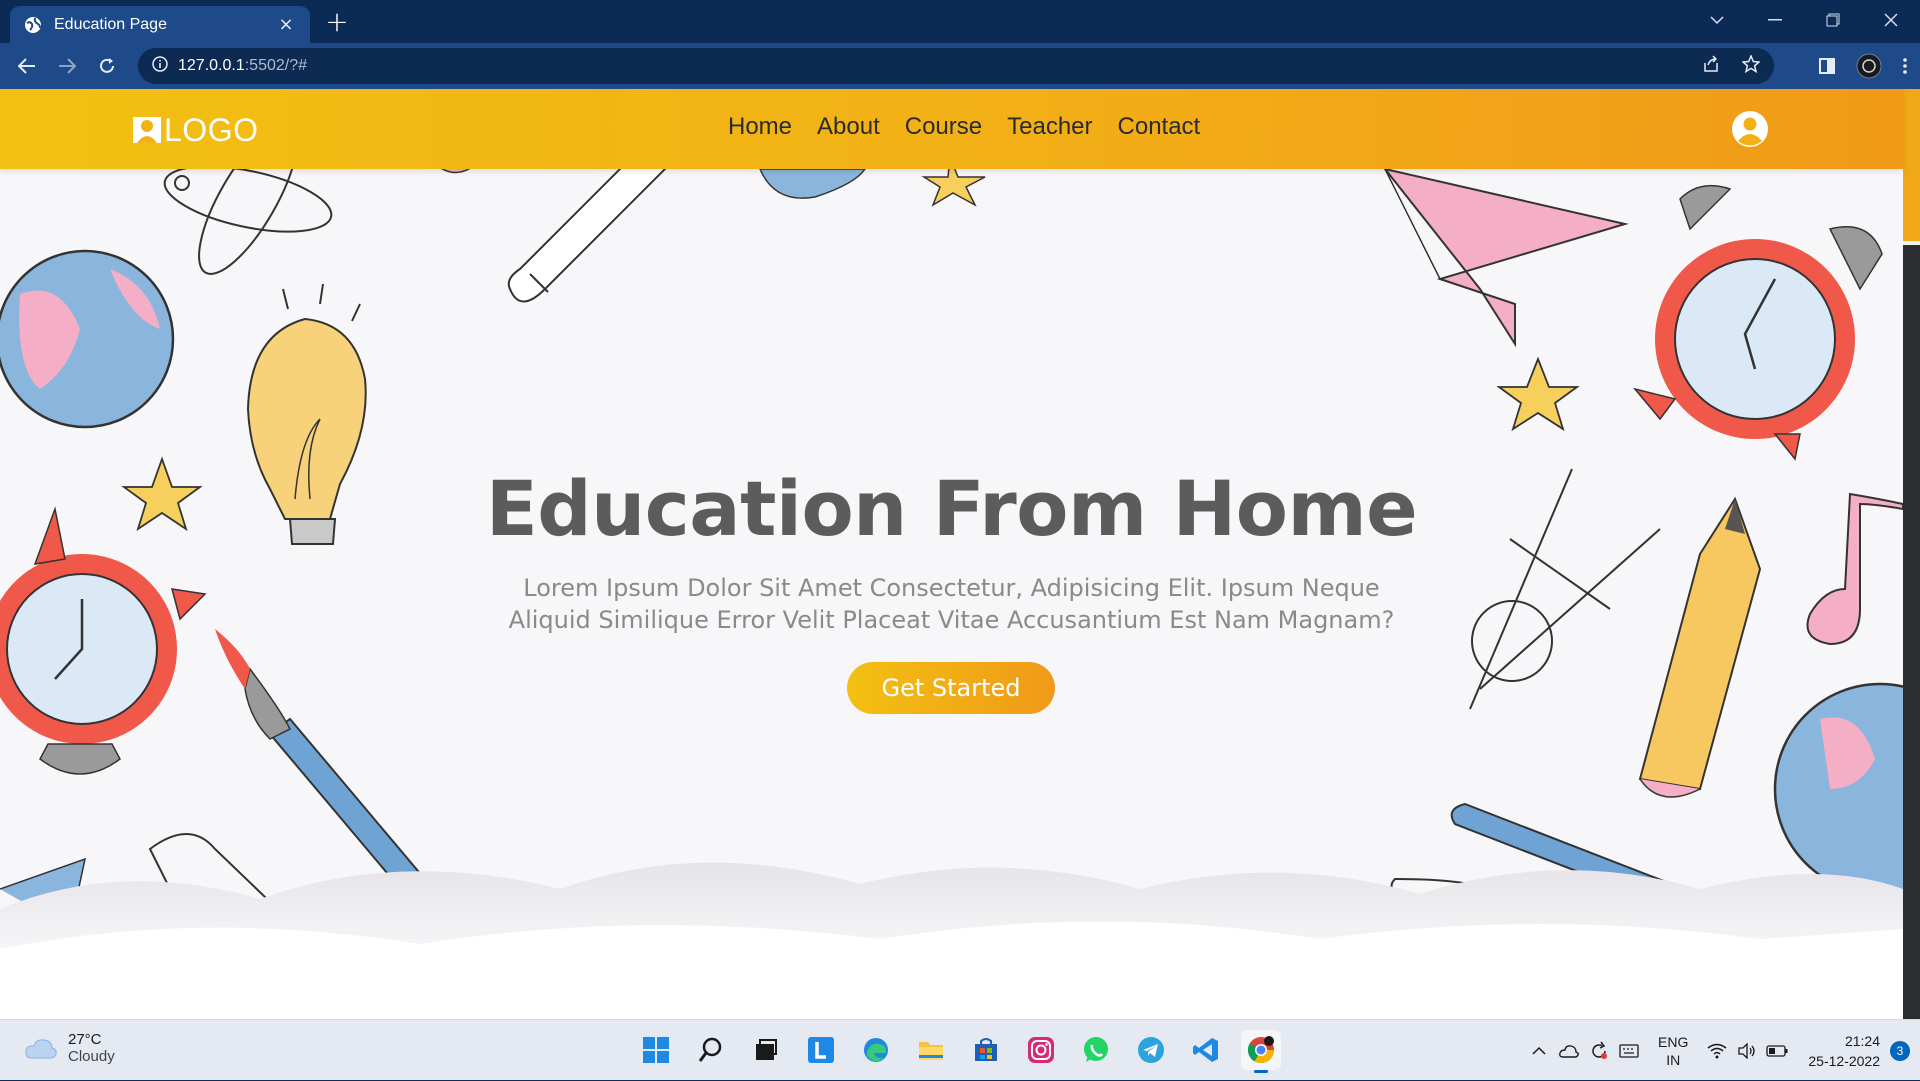 This screenshot has height=1081, width=1920. Describe the element at coordinates (1844, 1060) in the screenshot. I see `clock-date: 25-12-2022` at that location.